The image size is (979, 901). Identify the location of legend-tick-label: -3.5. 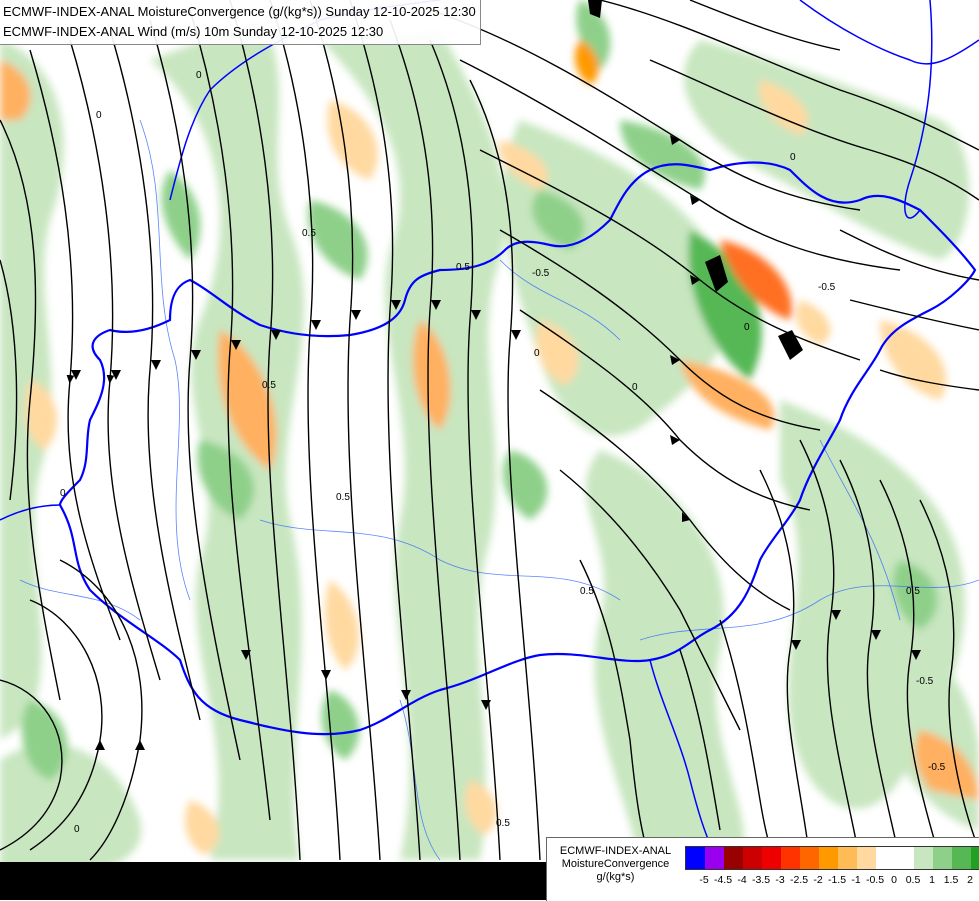
(761, 880).